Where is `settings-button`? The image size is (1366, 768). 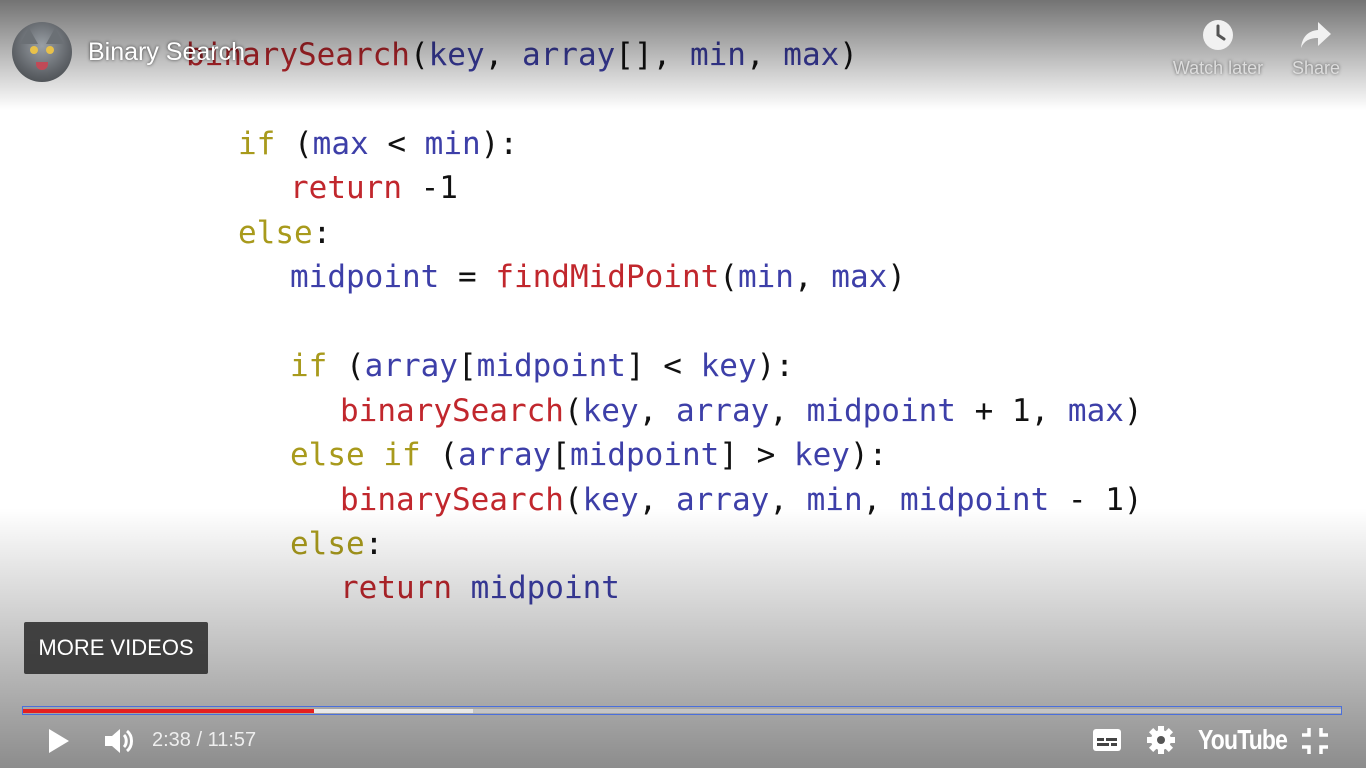
settings-button is located at coordinates (1161, 742).